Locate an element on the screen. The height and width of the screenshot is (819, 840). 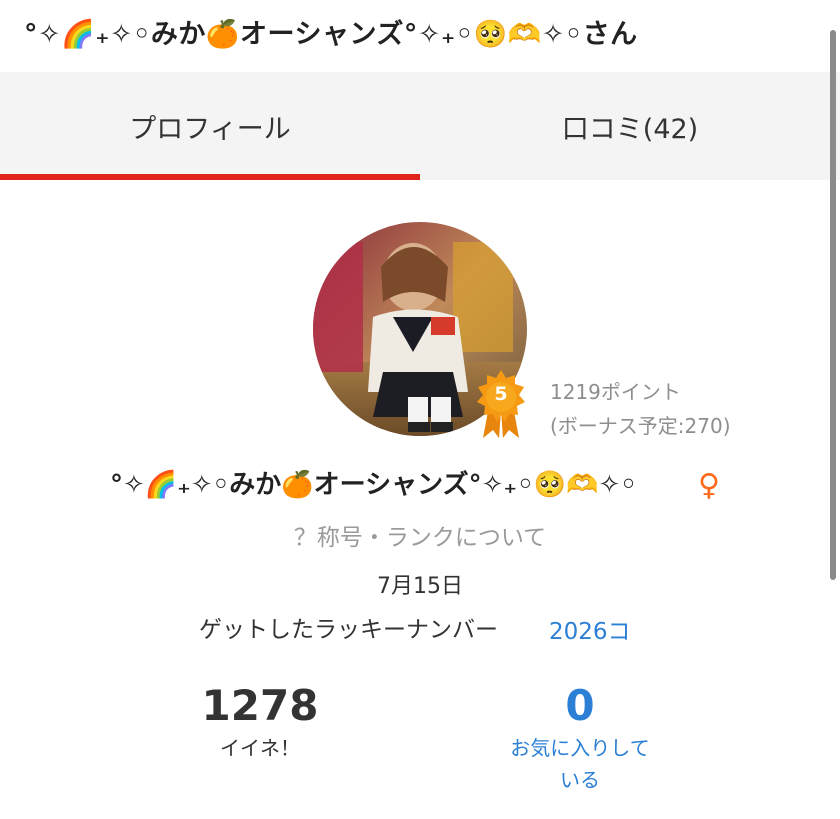
likes-stat: 1278 イイネ！ is located at coordinates (260, 722).